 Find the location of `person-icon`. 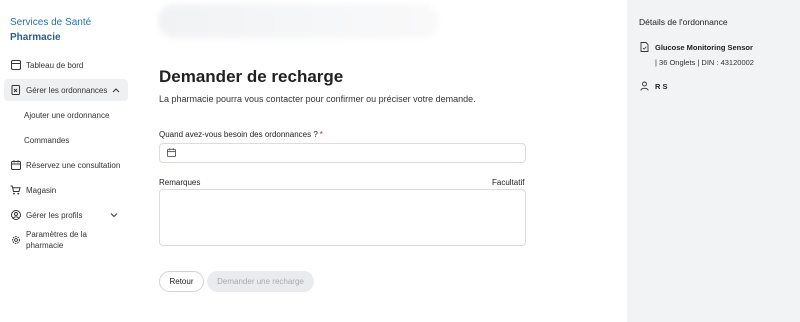

person-icon is located at coordinates (644, 86).